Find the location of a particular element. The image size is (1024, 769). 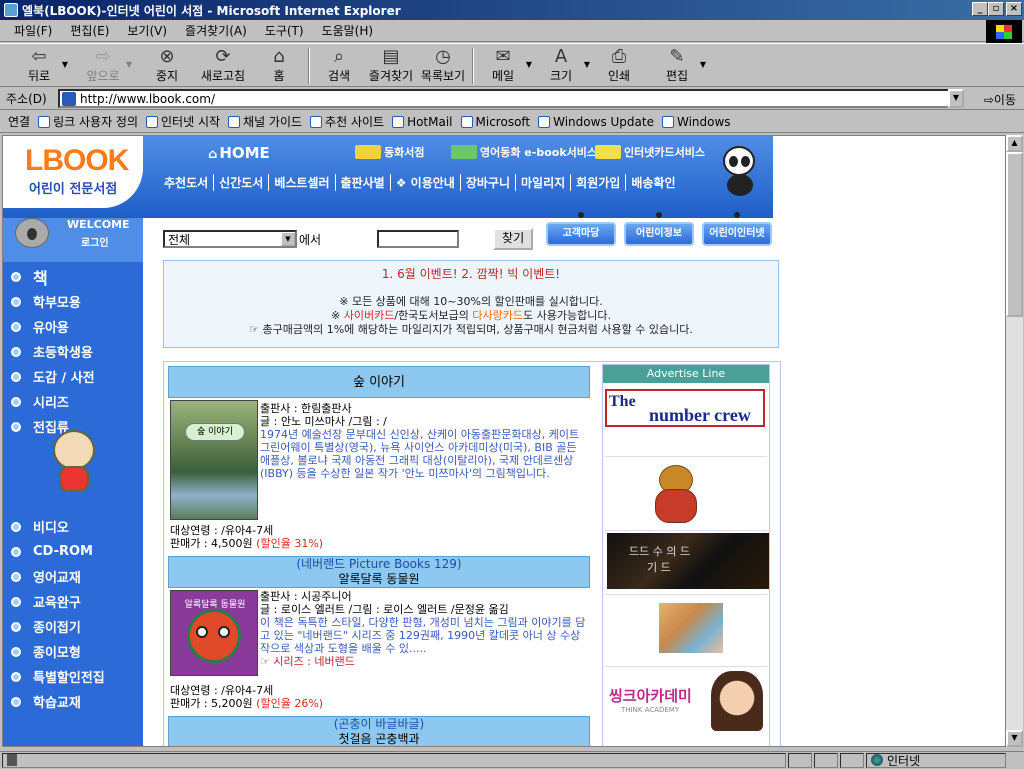

category-discount-sets: 특별할인전집 is located at coordinates (73, 676).